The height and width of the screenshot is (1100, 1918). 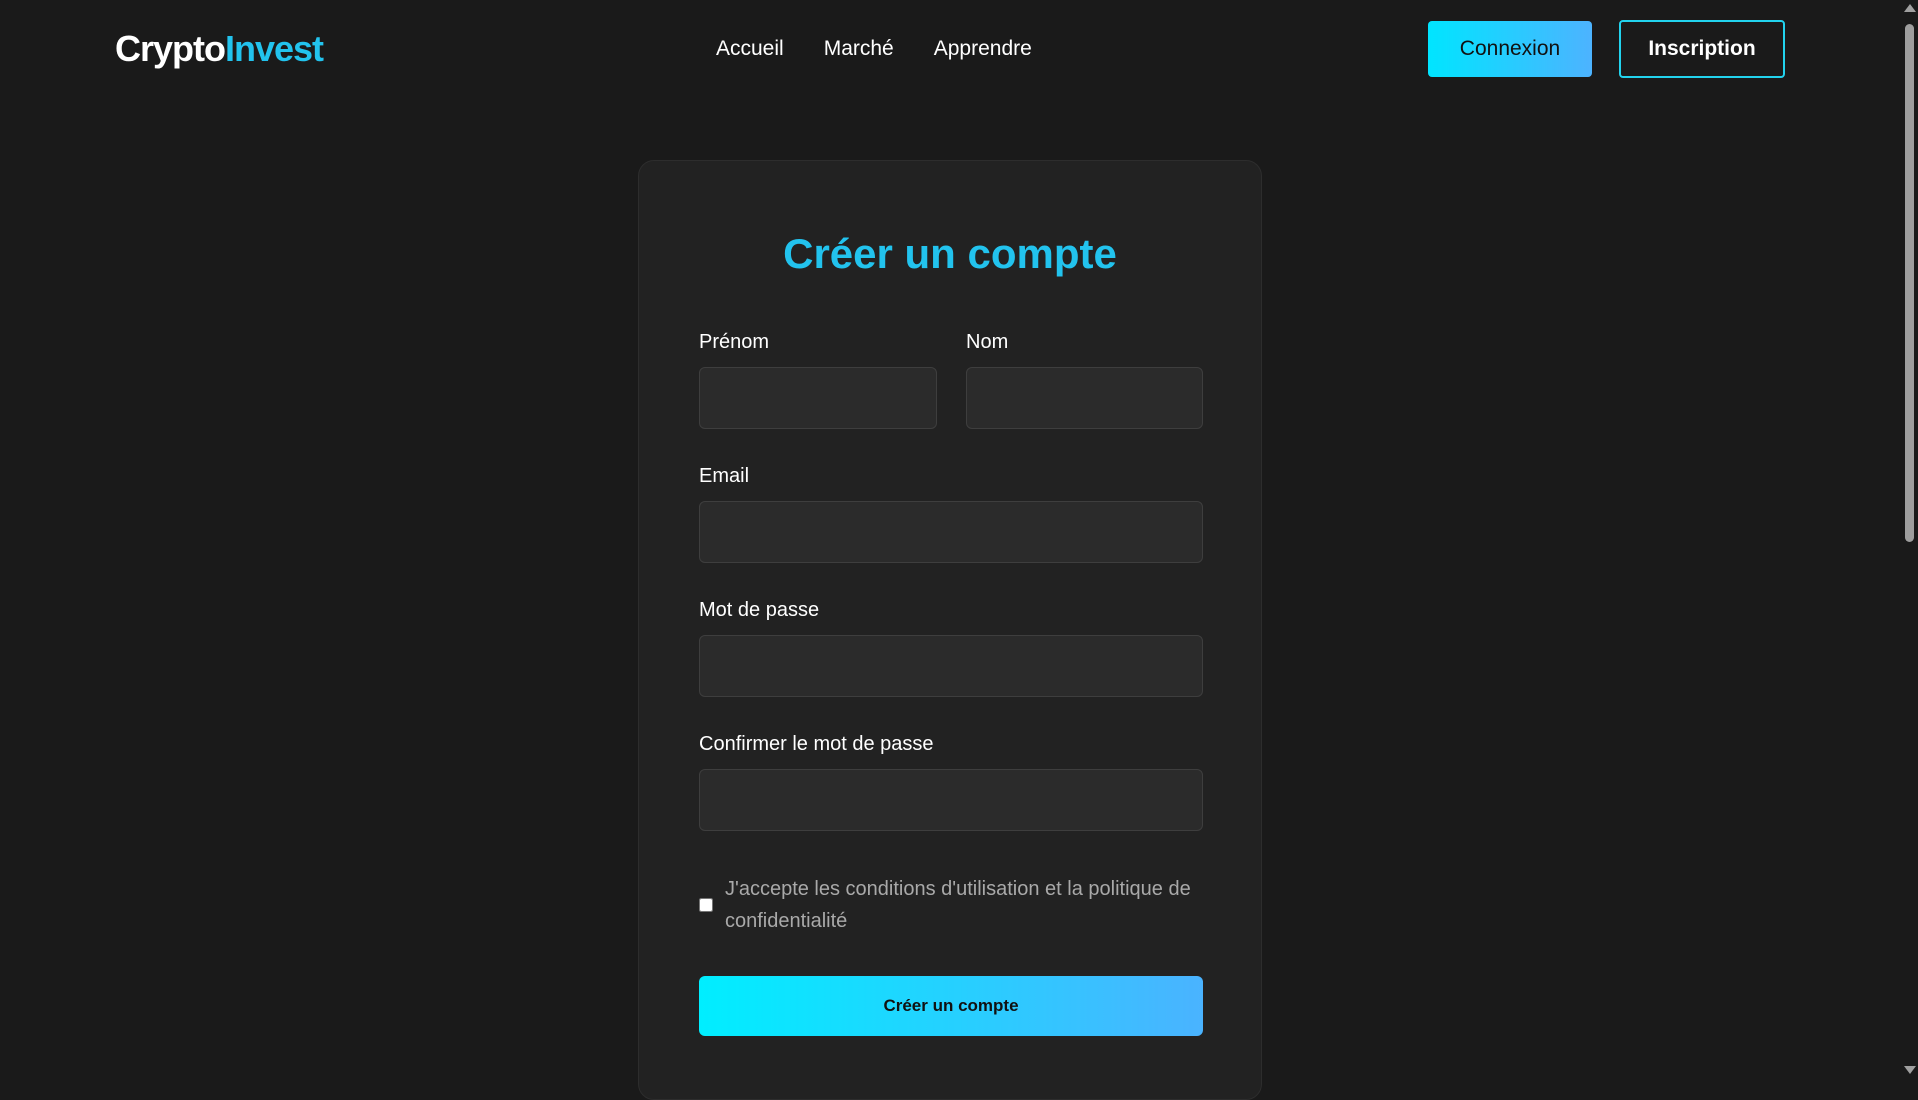 I want to click on logo: CryptoInvest, so click(x=219, y=49).